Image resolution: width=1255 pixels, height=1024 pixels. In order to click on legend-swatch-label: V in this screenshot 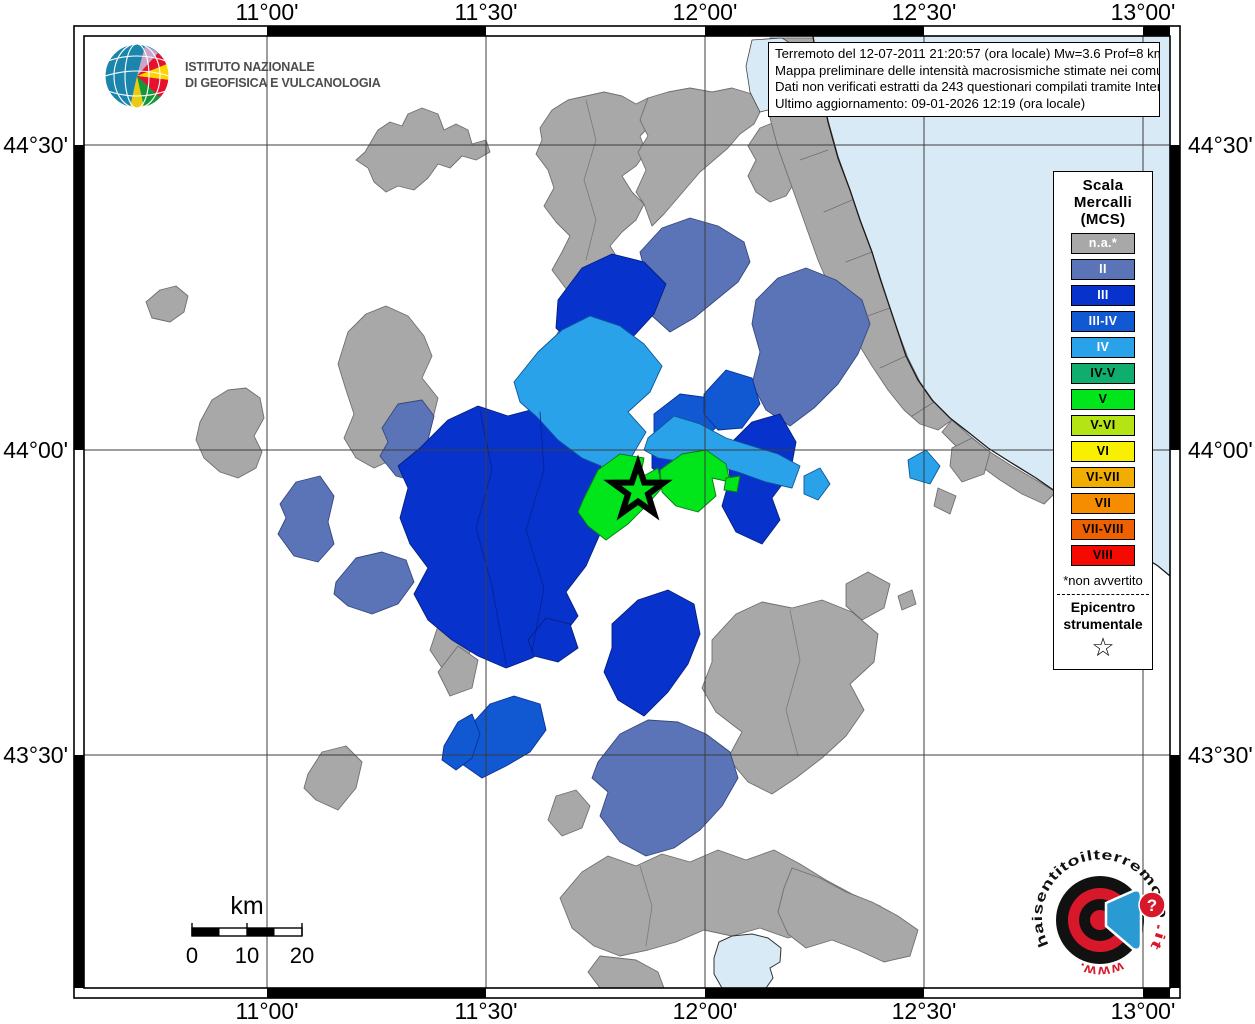, I will do `click(1103, 399)`.